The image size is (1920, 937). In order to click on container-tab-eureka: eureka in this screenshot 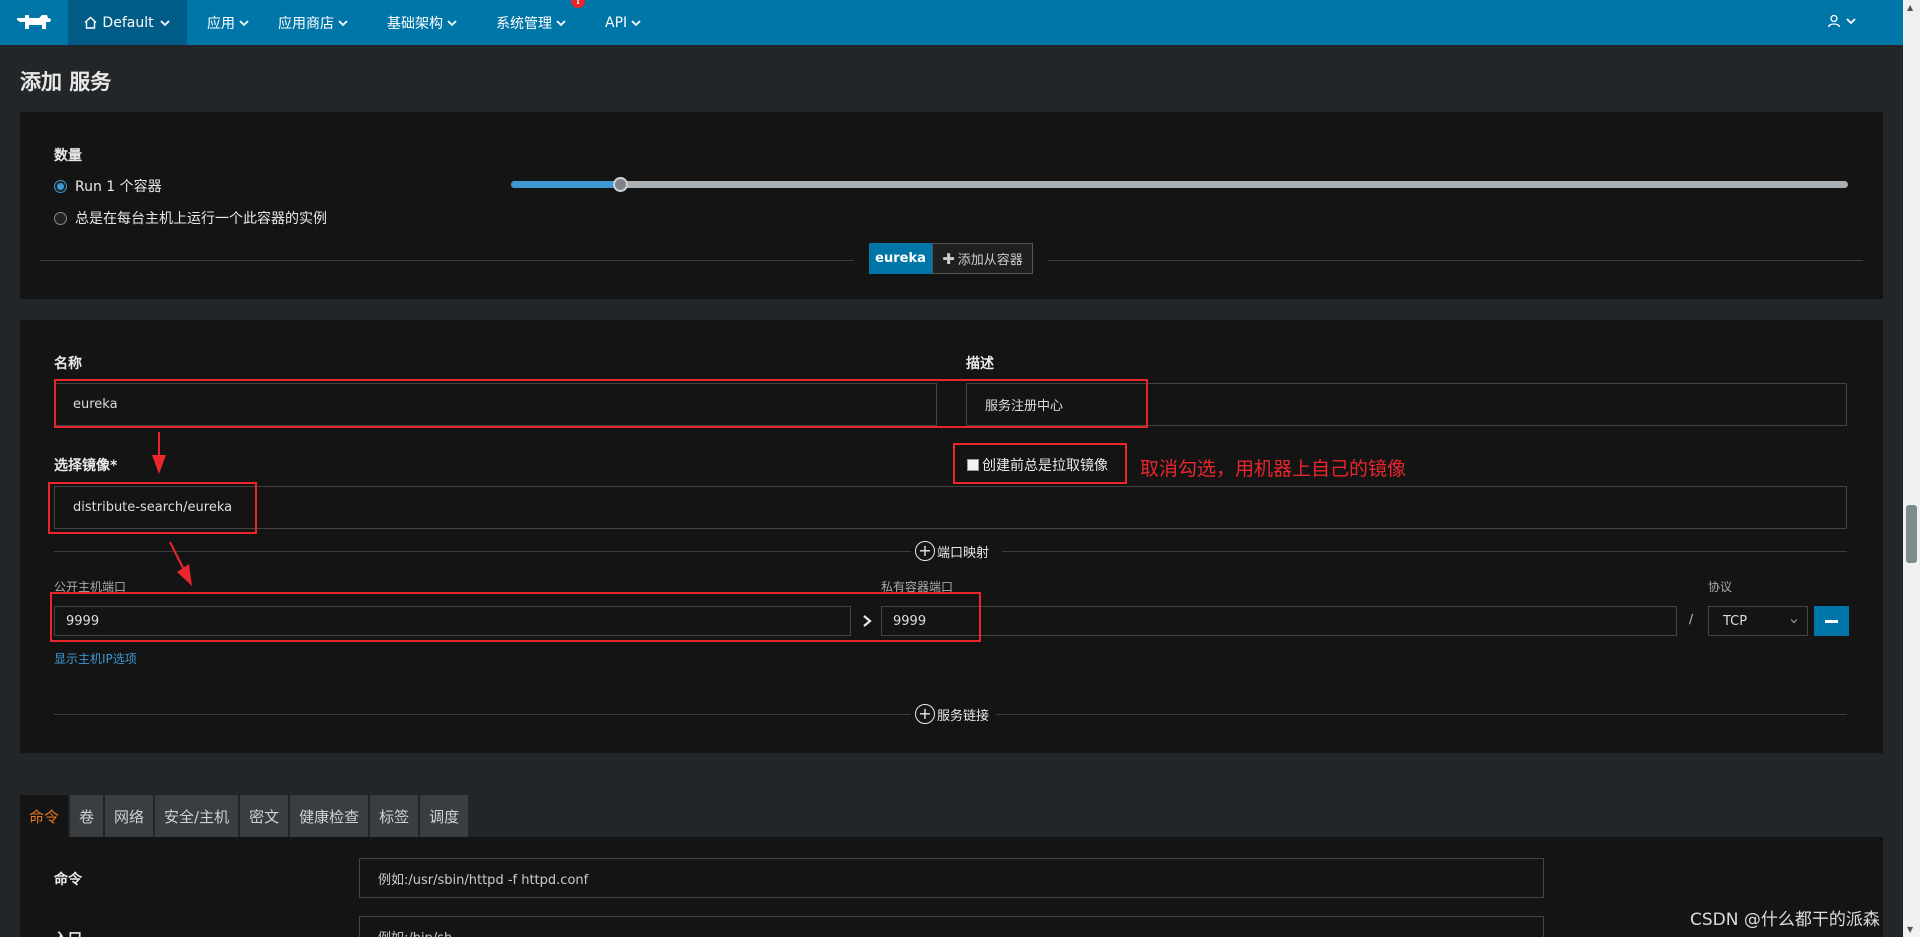, I will do `click(900, 258)`.